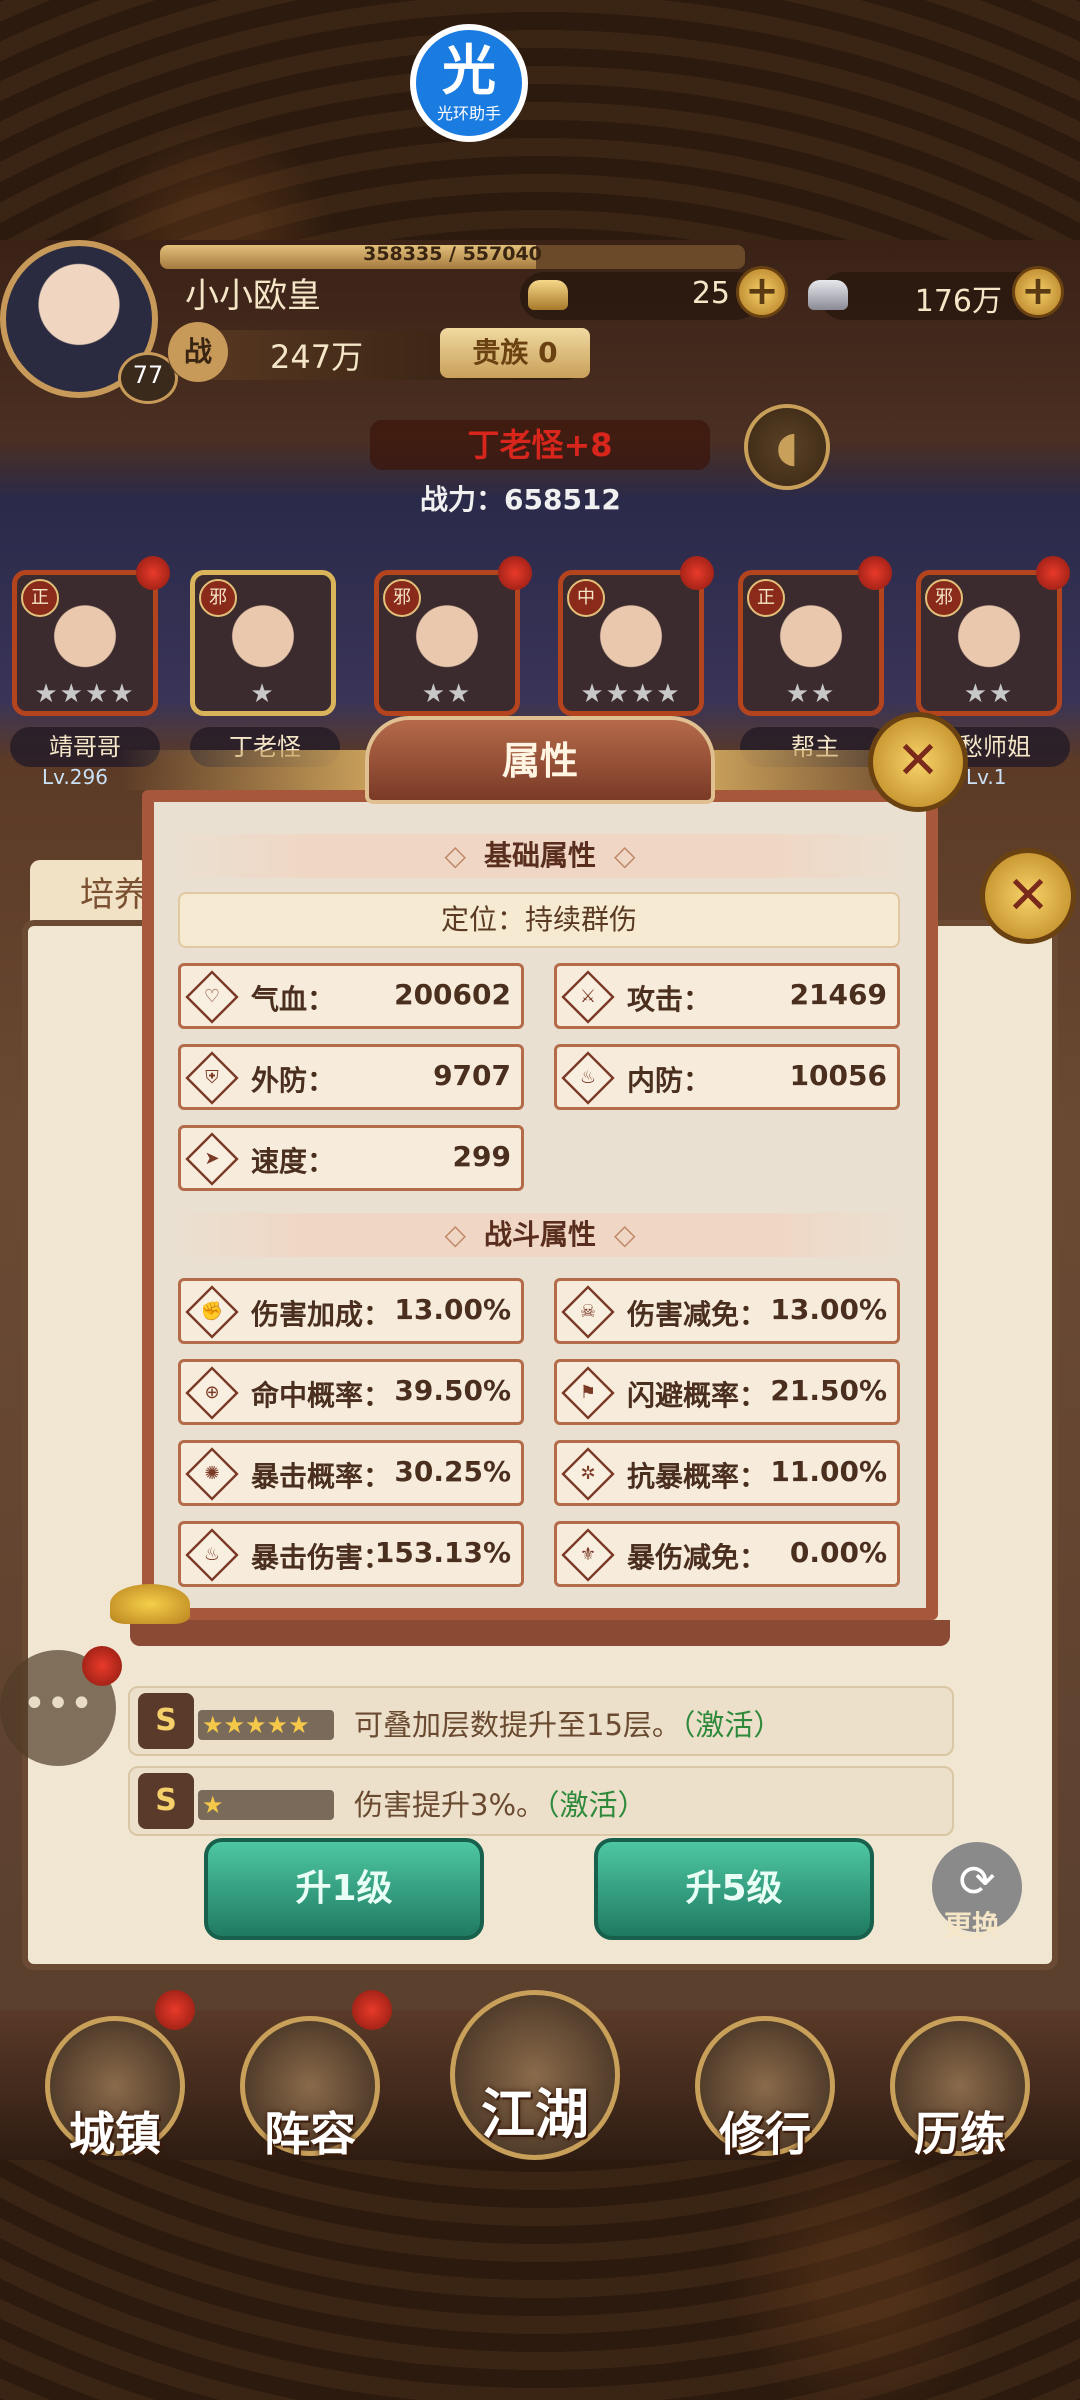 This screenshot has height=2400, width=1080. What do you see at coordinates (266, 1725) in the screenshot?
I see `skill-stars: ★★★★★` at bounding box center [266, 1725].